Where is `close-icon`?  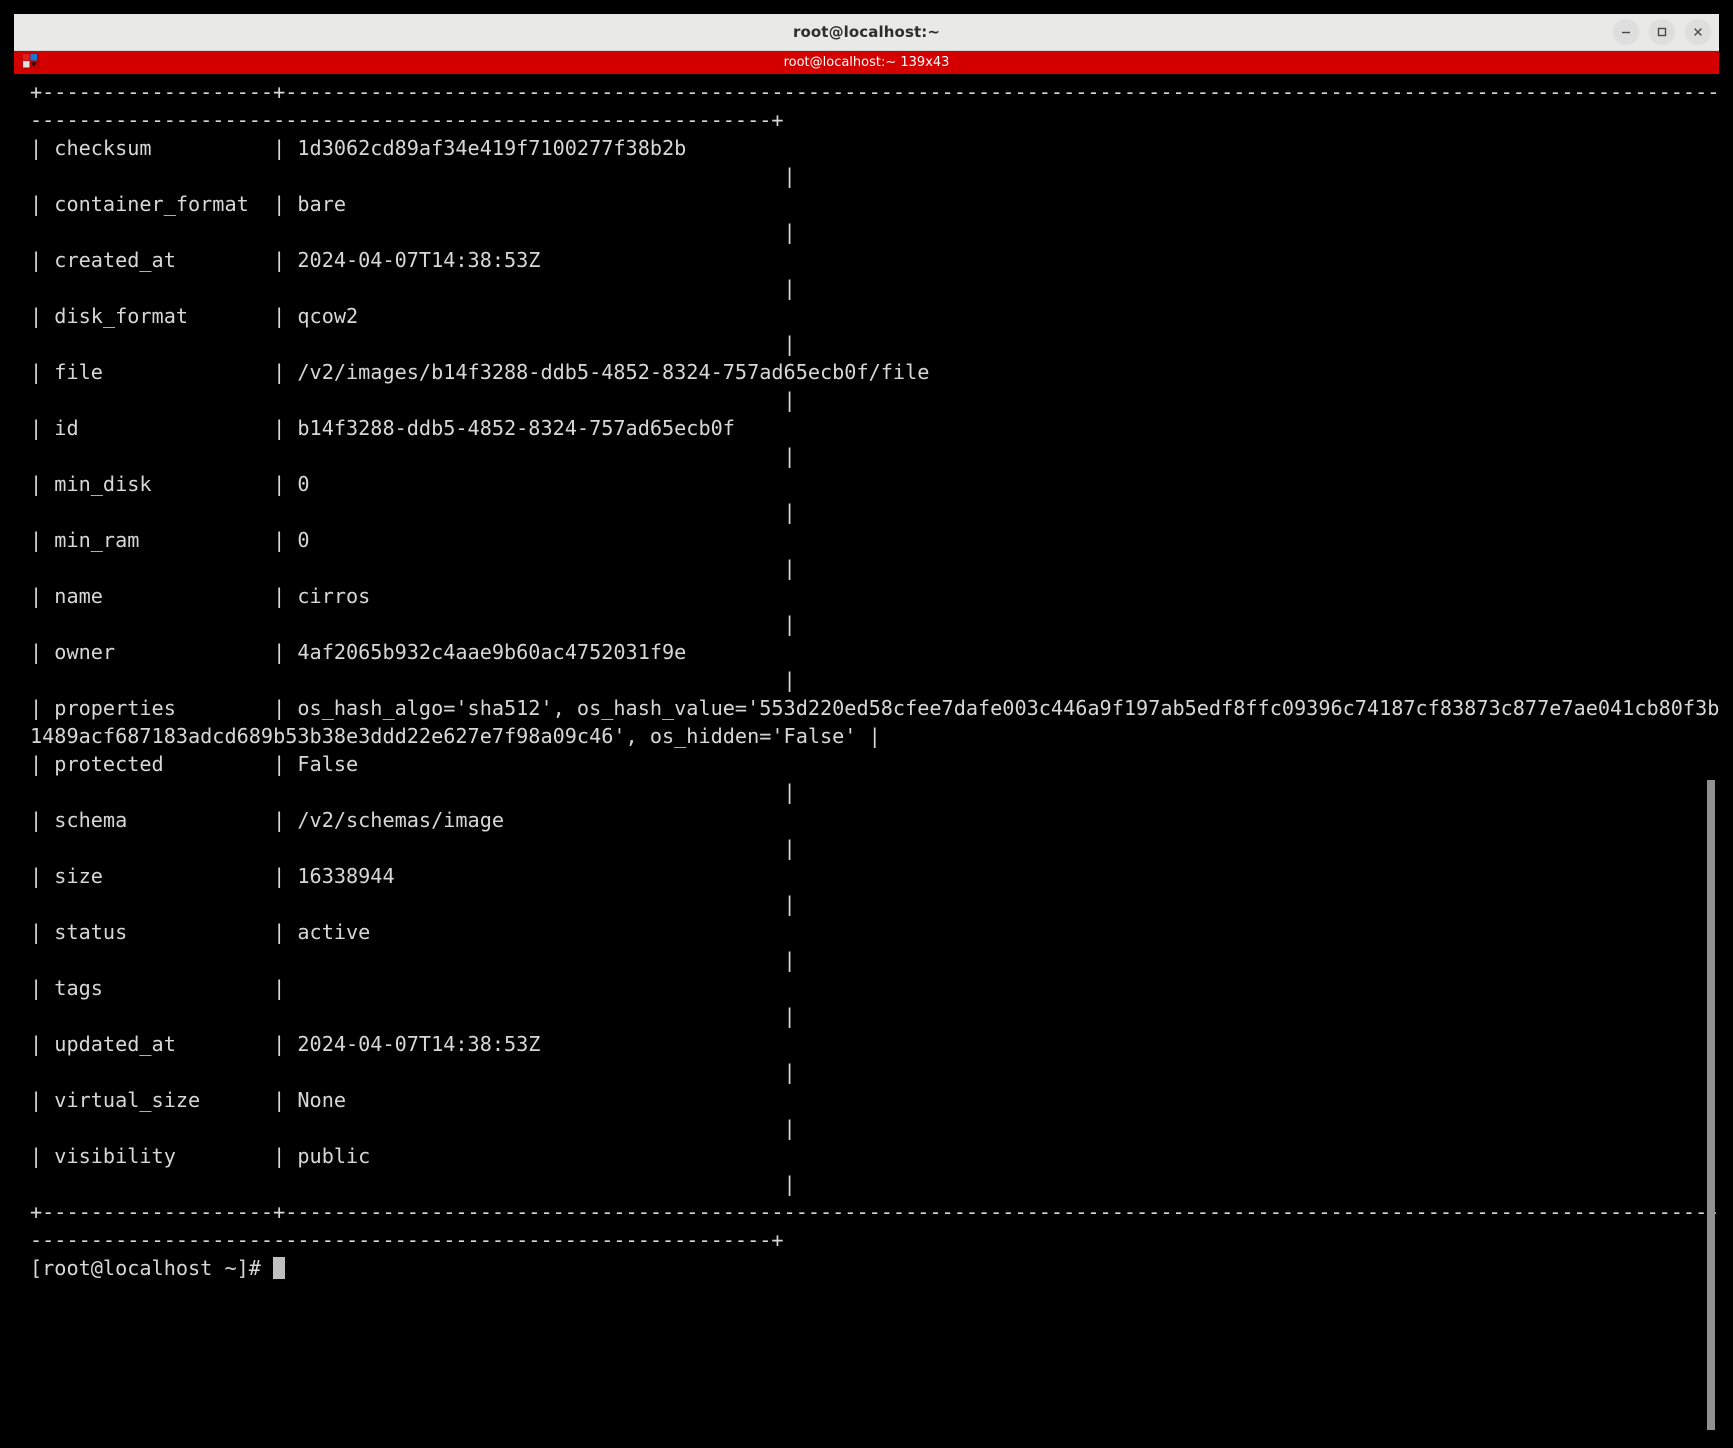
close-icon is located at coordinates (1698, 32).